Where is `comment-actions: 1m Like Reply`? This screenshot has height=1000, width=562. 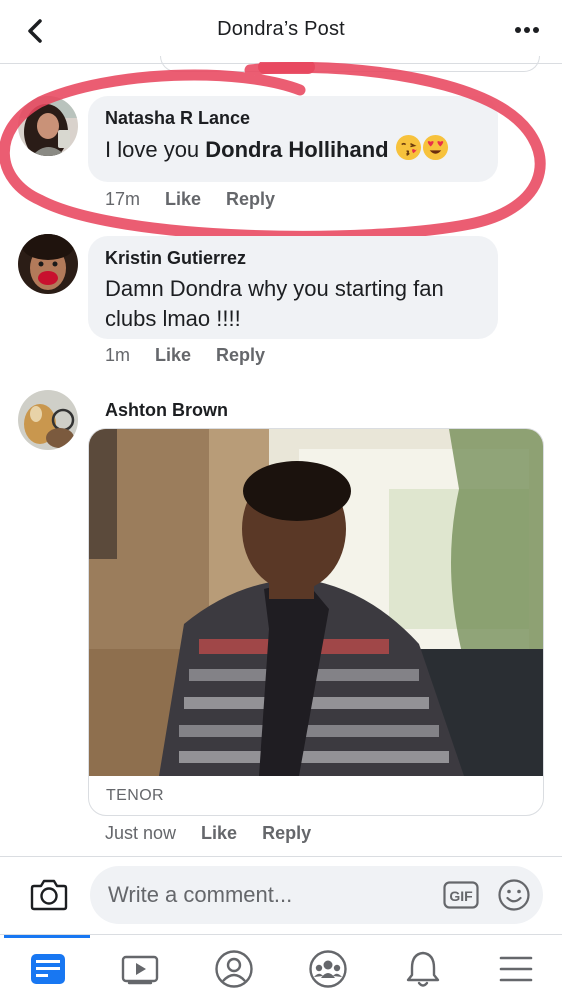 comment-actions: 1m Like Reply is located at coordinates (185, 355).